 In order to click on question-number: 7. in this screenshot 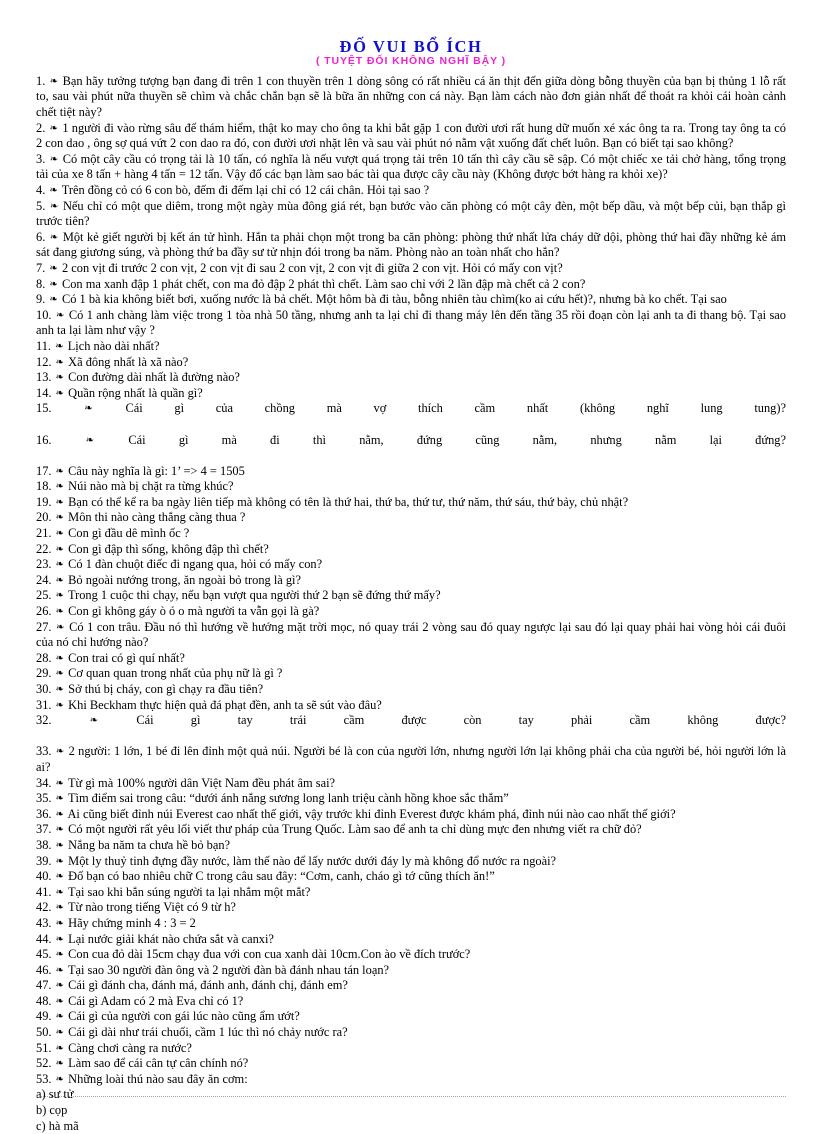, I will do `click(41, 267)`.